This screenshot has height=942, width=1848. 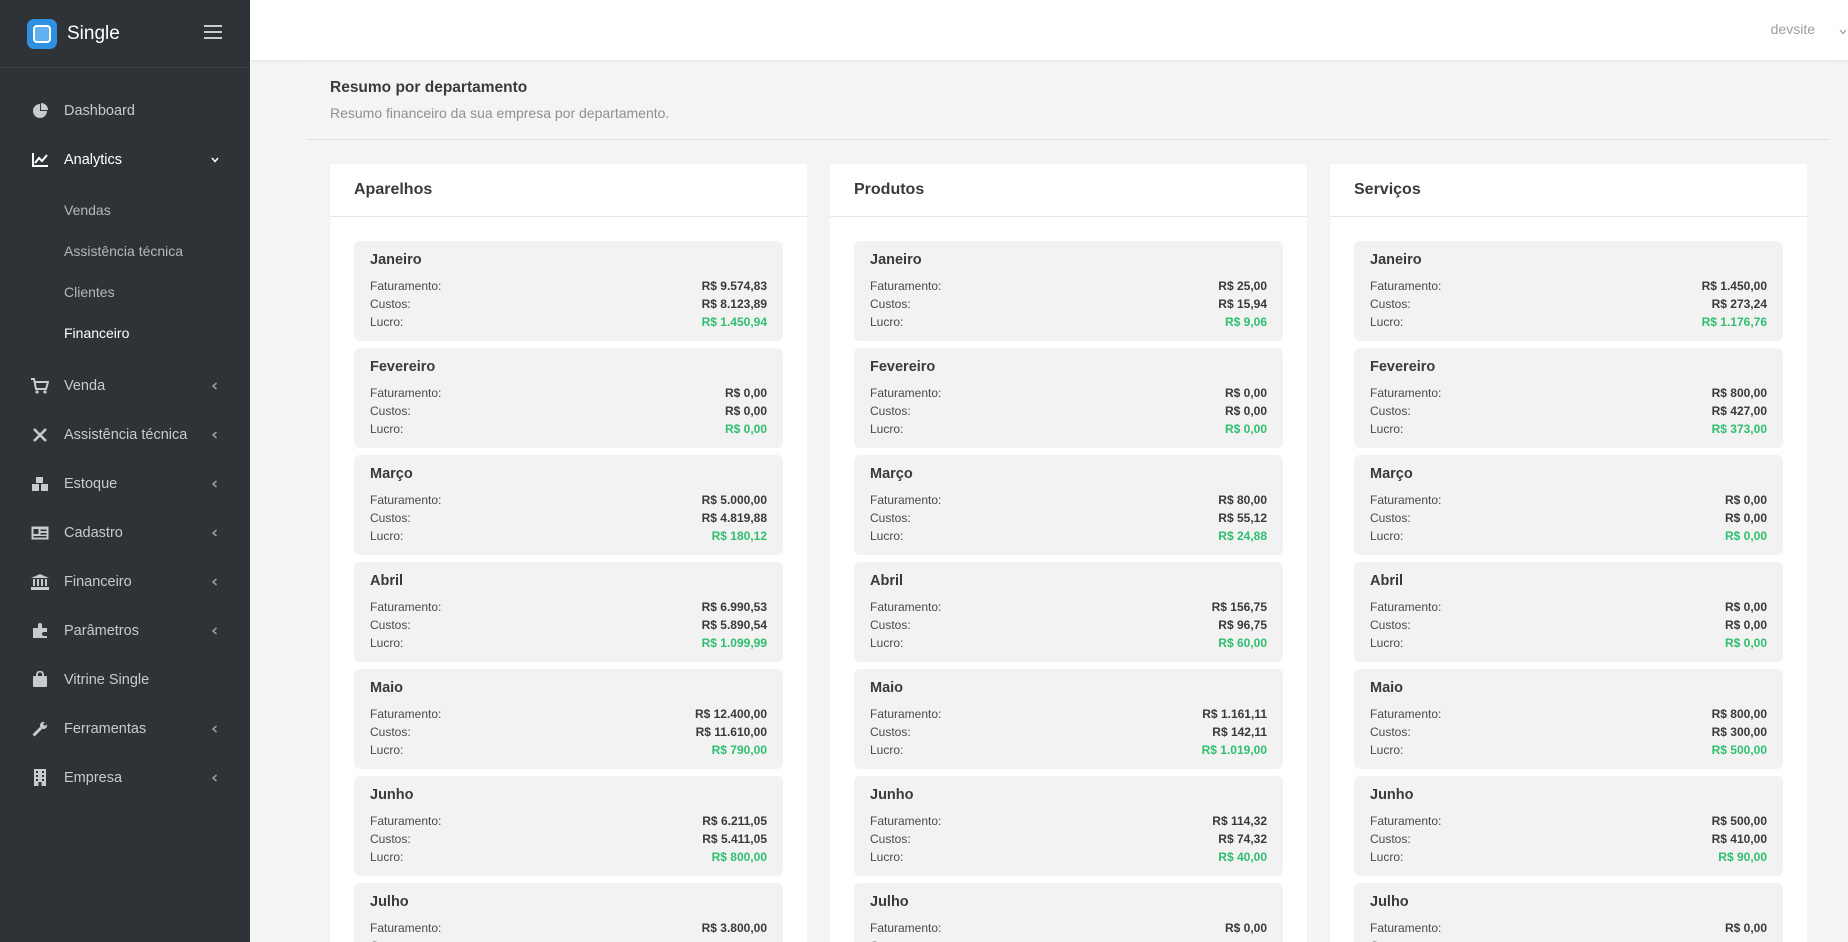 I want to click on profit-value: R$ 500,00, so click(x=1739, y=750).